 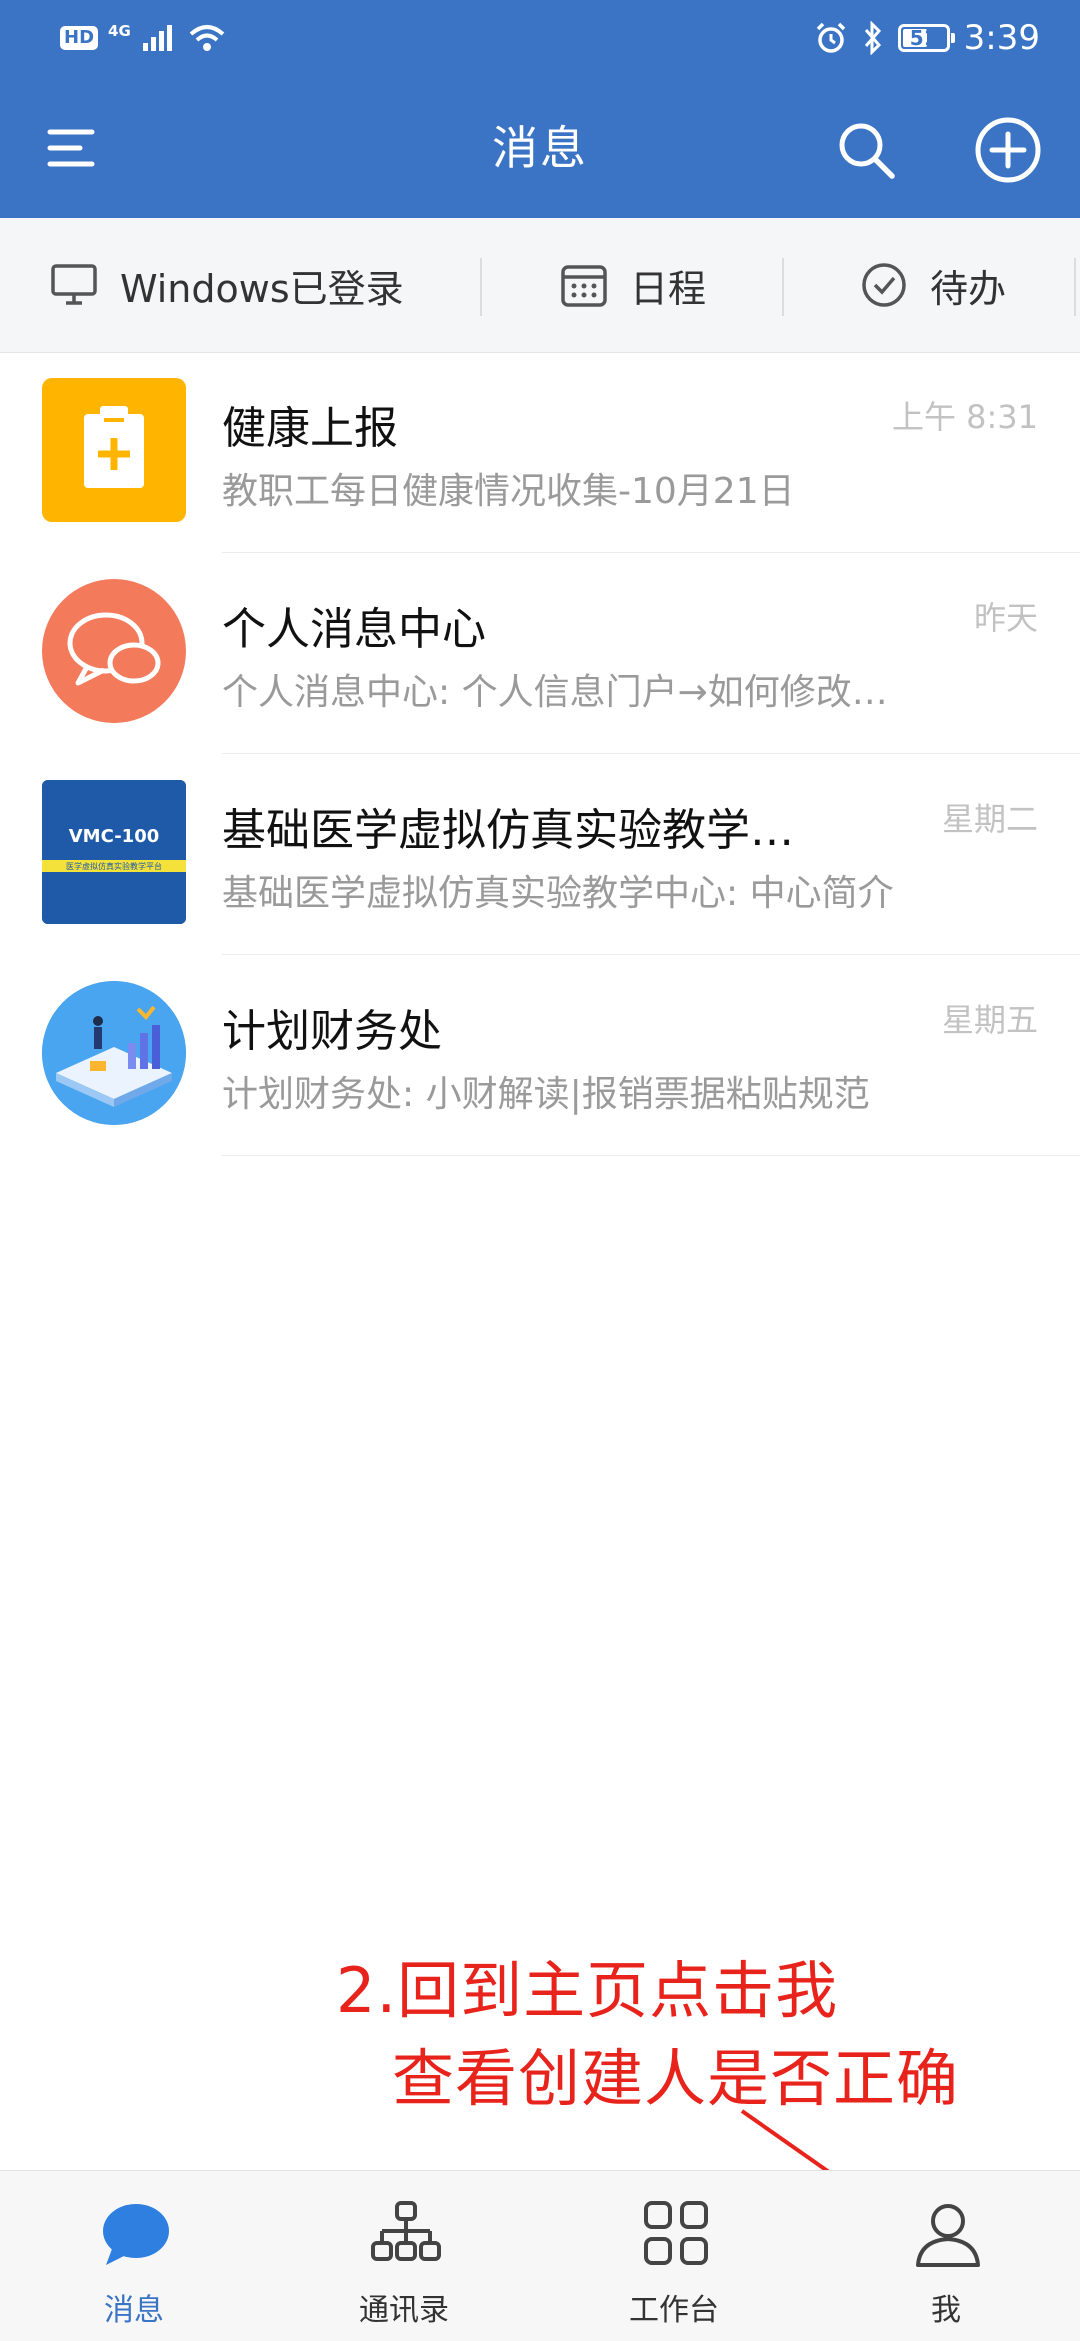 What do you see at coordinates (136, 2234) in the screenshot?
I see `chat-bubble-icon` at bounding box center [136, 2234].